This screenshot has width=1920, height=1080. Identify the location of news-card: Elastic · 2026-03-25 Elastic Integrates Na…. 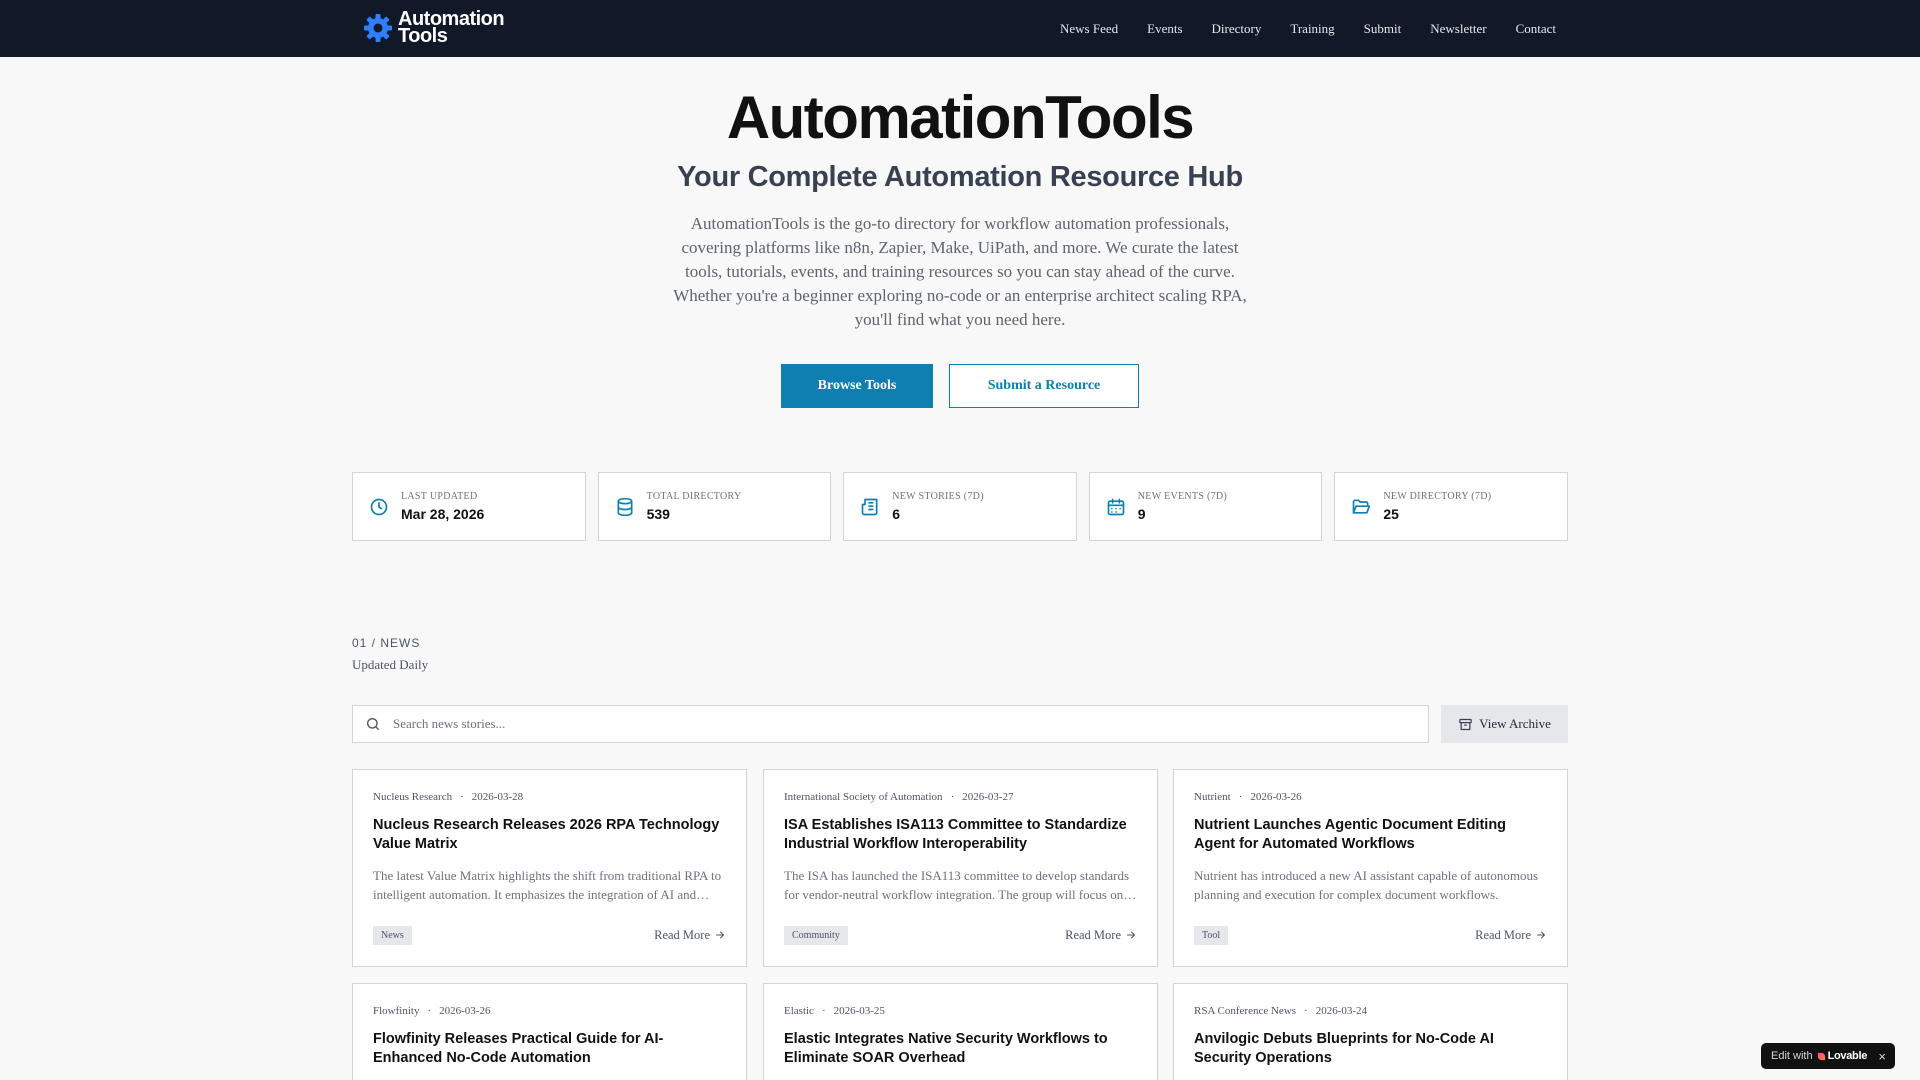
(960, 1031).